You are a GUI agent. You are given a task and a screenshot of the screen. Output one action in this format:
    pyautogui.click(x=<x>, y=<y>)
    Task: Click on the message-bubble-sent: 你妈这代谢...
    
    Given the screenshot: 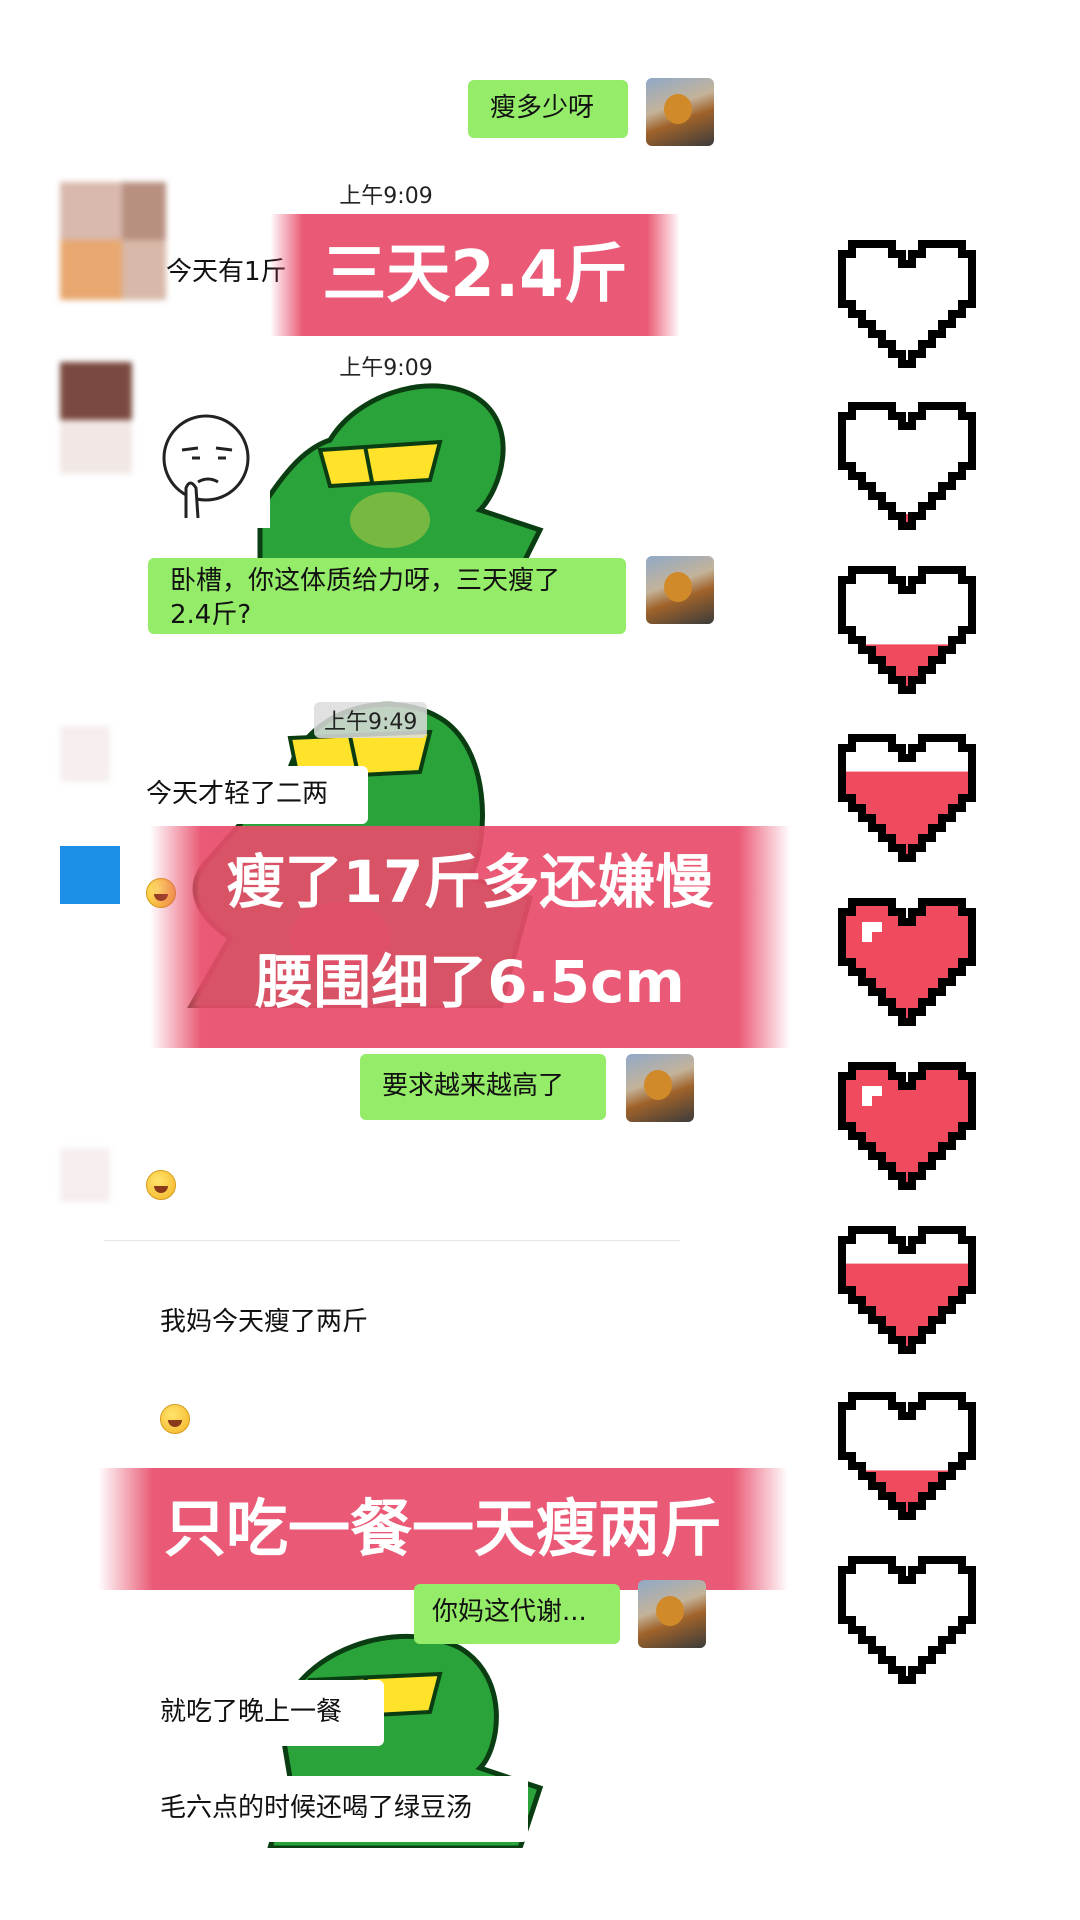 What is the action you would take?
    pyautogui.click(x=517, y=1614)
    